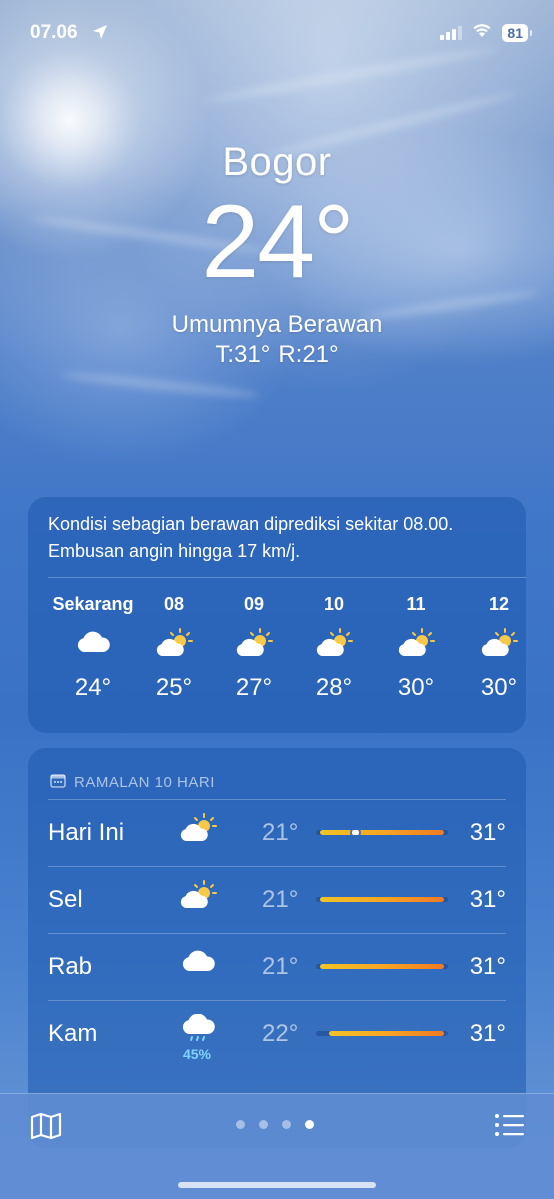  I want to click on hour-label: 09, so click(254, 604).